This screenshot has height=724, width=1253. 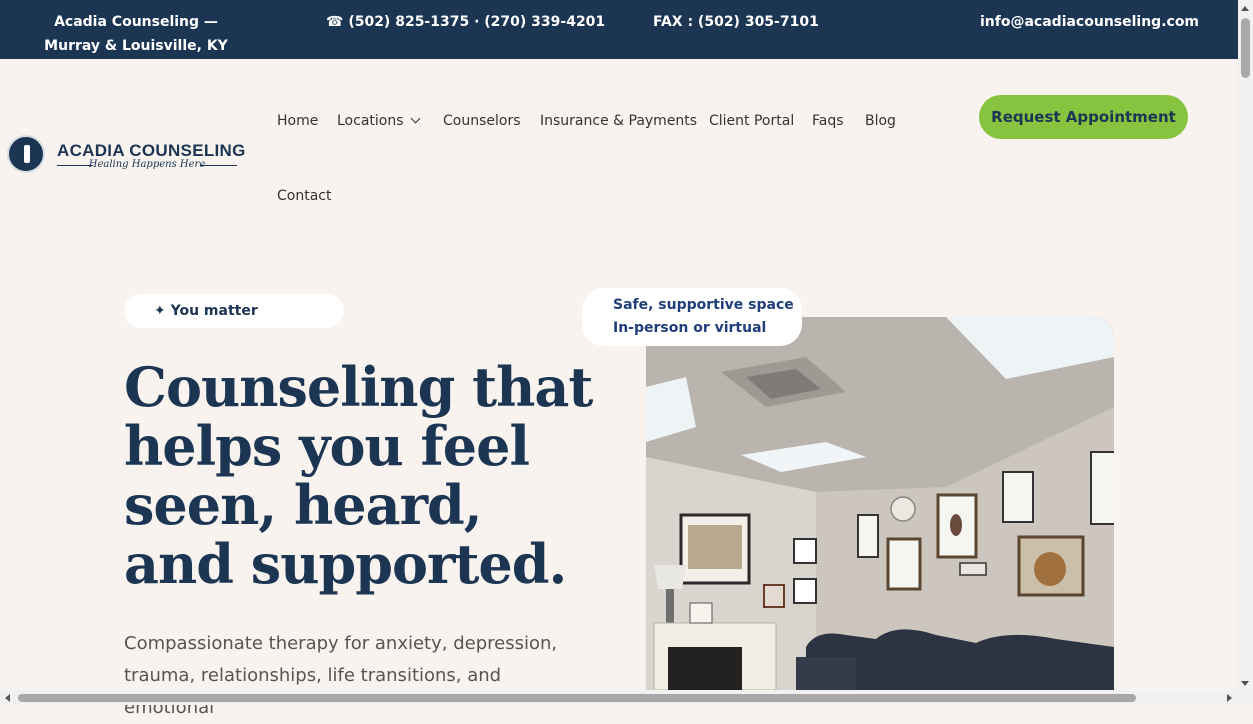 What do you see at coordinates (880, 121) in the screenshot?
I see `nav-blog: Blog` at bounding box center [880, 121].